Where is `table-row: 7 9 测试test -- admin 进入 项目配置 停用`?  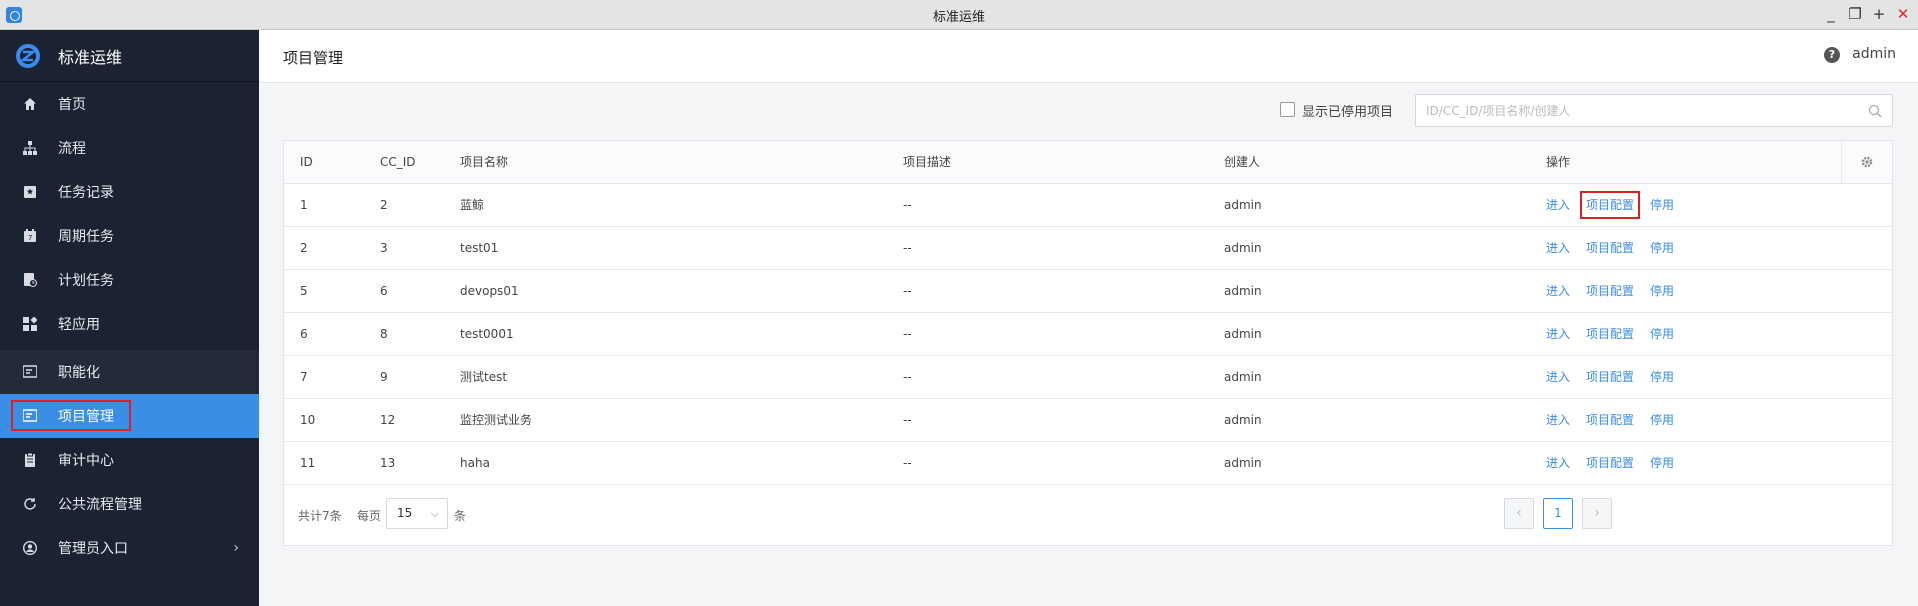 table-row: 7 9 测试test -- admin 进入 项目配置 停用 is located at coordinates (1088, 377).